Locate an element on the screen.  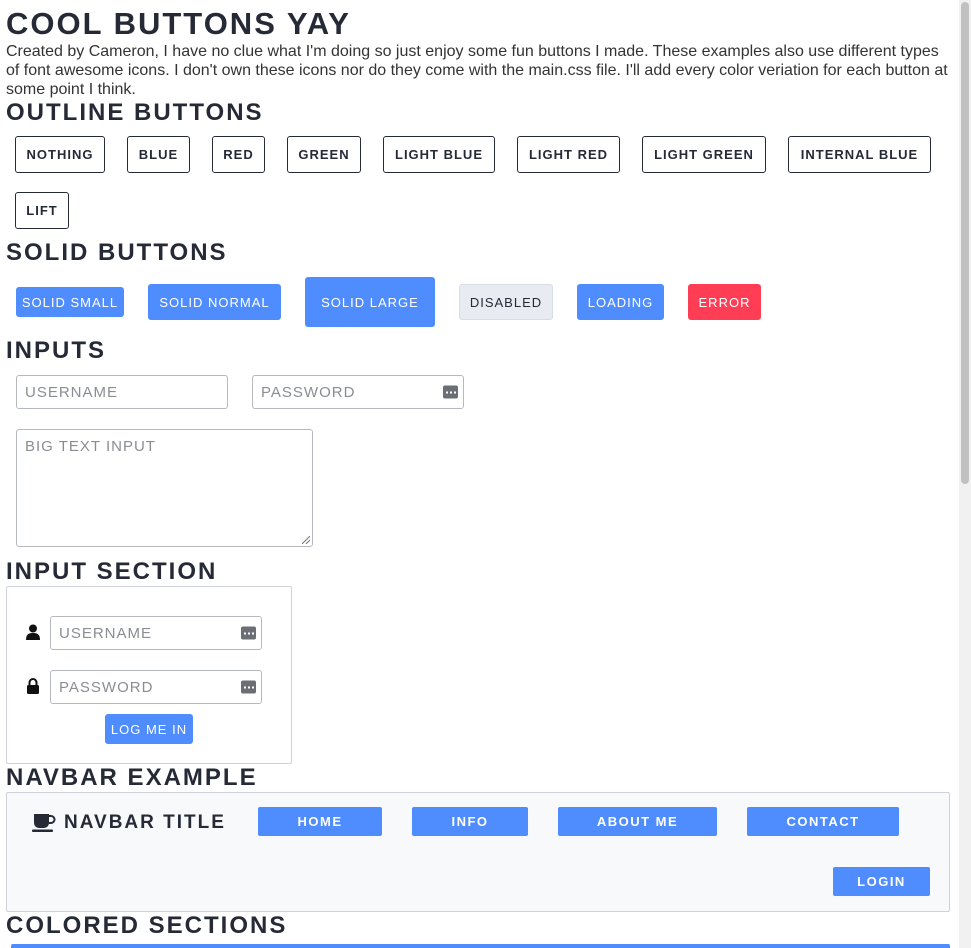
big-text-input: BIG TEXT INPUT is located at coordinates (164, 488).